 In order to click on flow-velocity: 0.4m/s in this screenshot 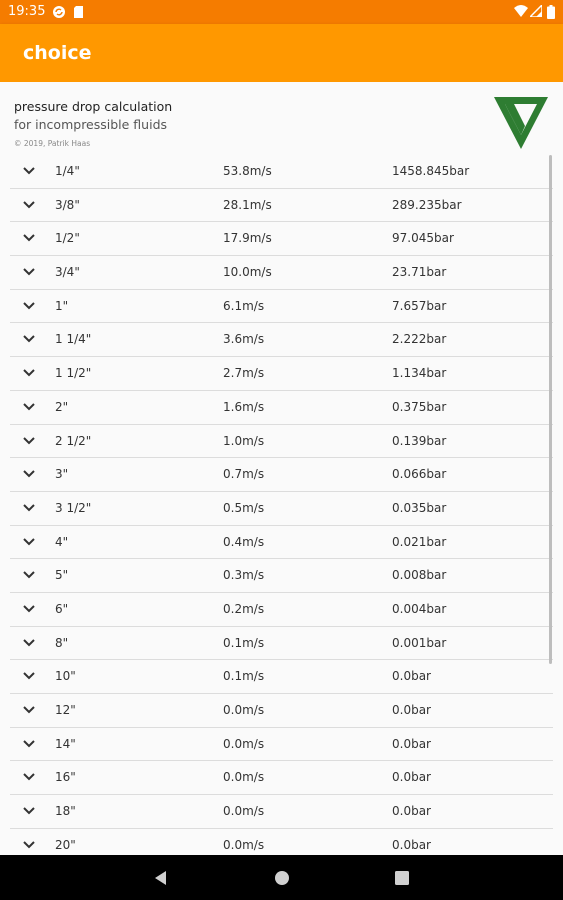, I will do `click(244, 541)`.